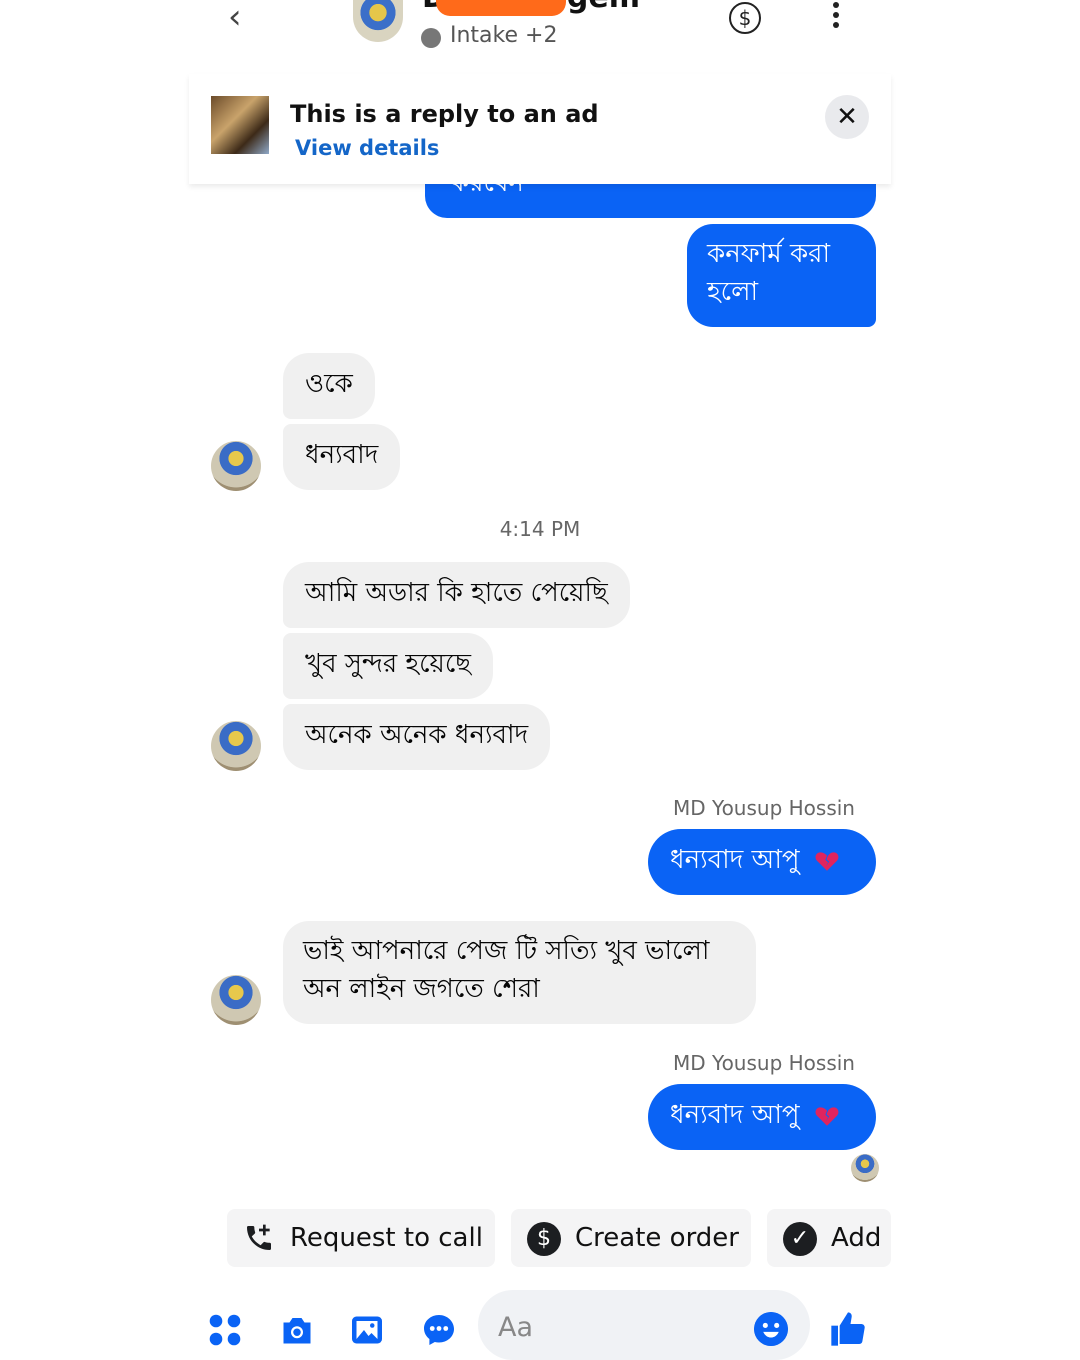 Image resolution: width=1080 pixels, height=1360 pixels. Describe the element at coordinates (431, 38) in the screenshot. I see `status-dot` at that location.